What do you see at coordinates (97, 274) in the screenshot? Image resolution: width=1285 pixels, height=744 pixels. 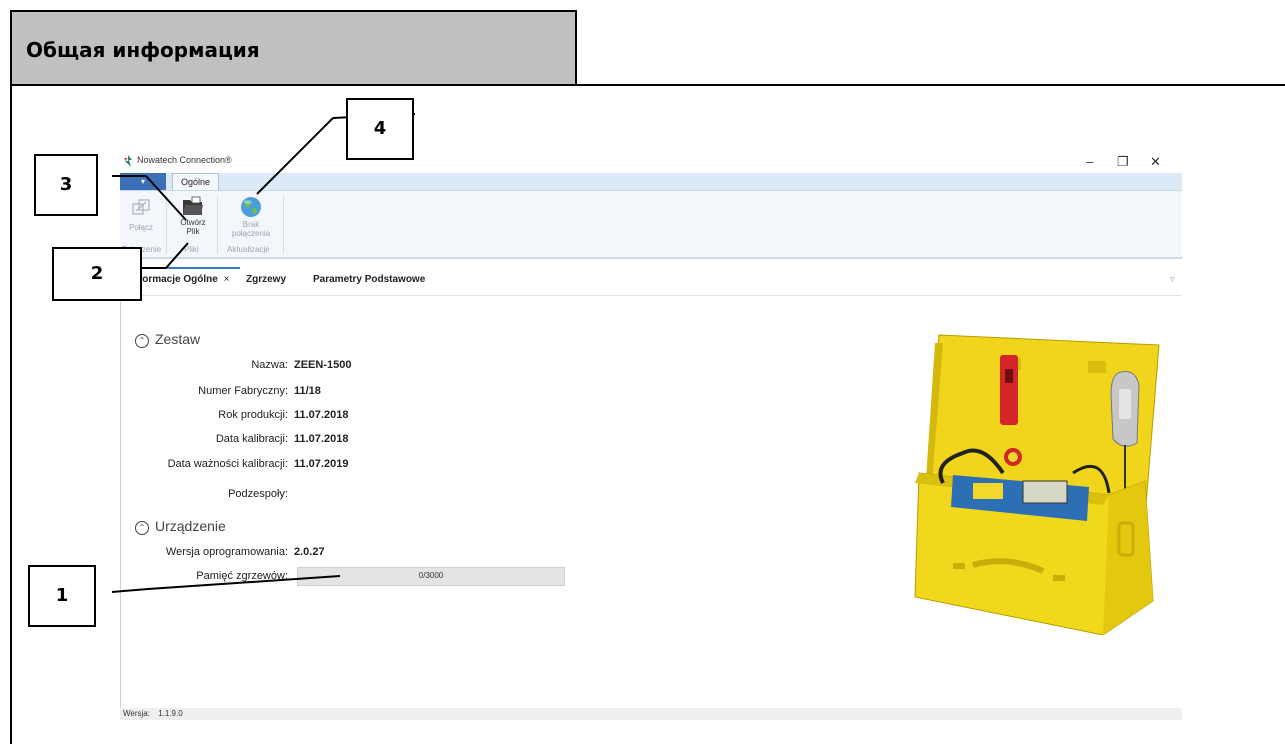 I see `callout-2: 2` at bounding box center [97, 274].